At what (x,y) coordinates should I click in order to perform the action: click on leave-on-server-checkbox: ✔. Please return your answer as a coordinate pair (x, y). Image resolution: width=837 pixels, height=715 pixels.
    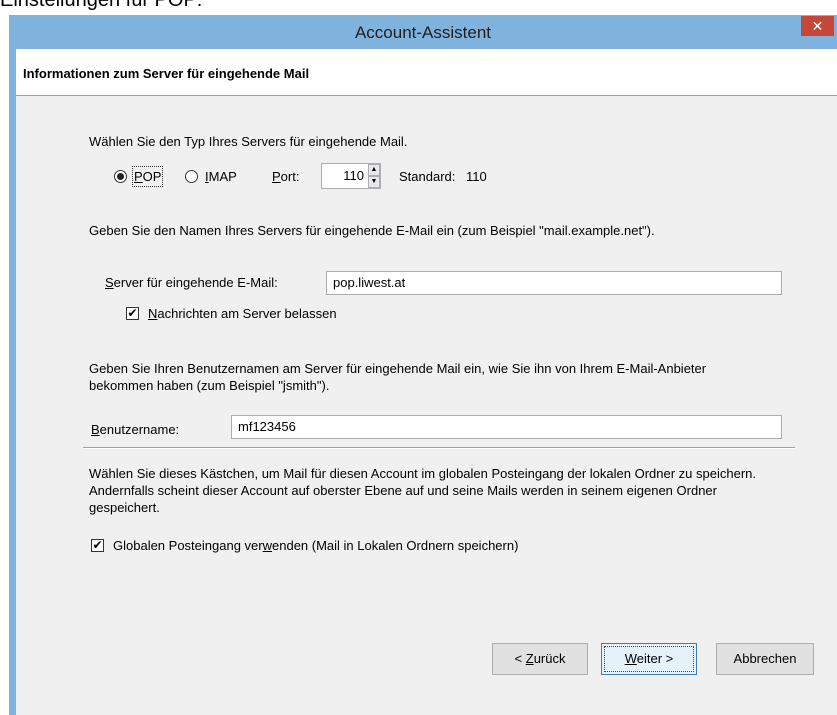
    Looking at the image, I should click on (132, 313).